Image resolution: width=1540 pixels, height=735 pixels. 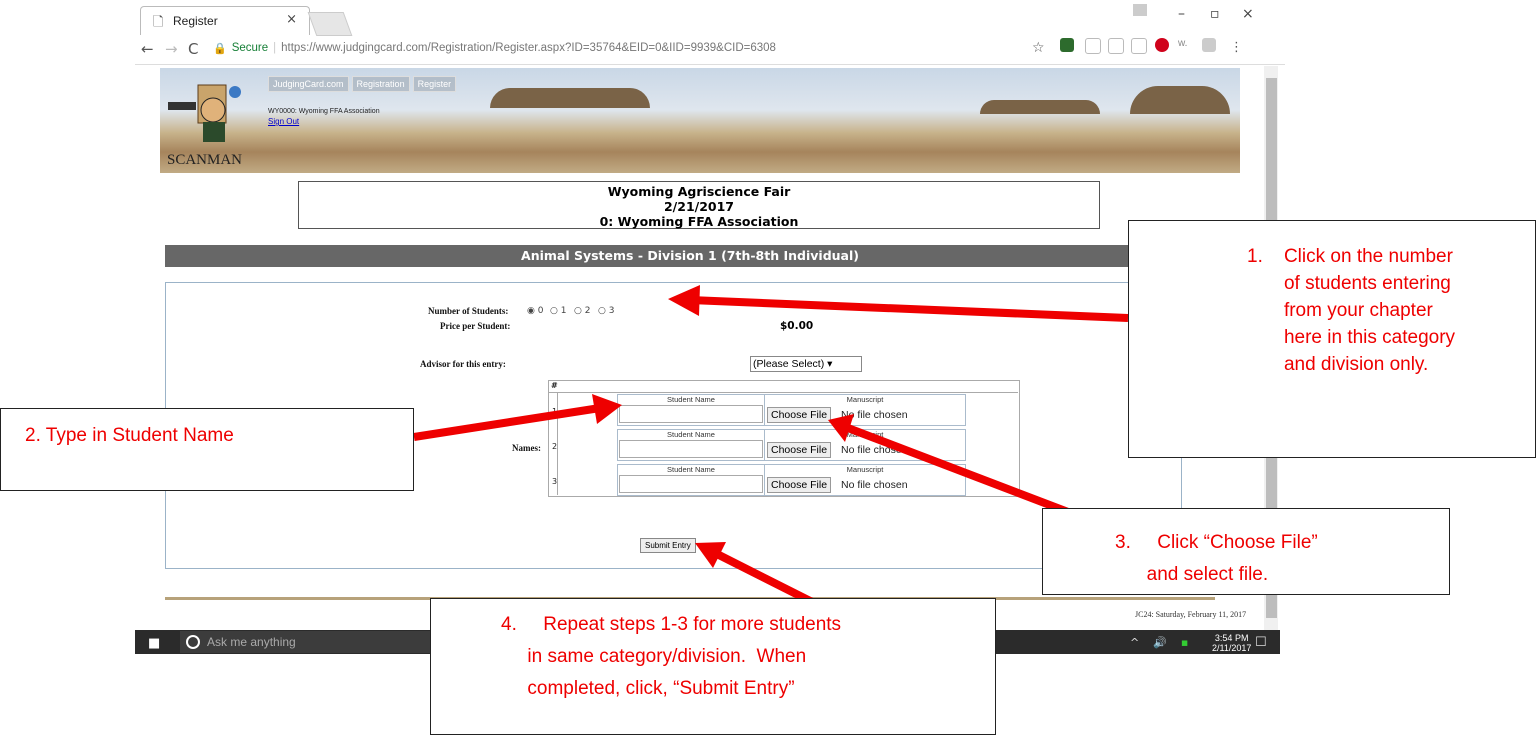 What do you see at coordinates (1246, 551) in the screenshot?
I see `callout-step-3: 3. Click “Choose File” and select file.` at bounding box center [1246, 551].